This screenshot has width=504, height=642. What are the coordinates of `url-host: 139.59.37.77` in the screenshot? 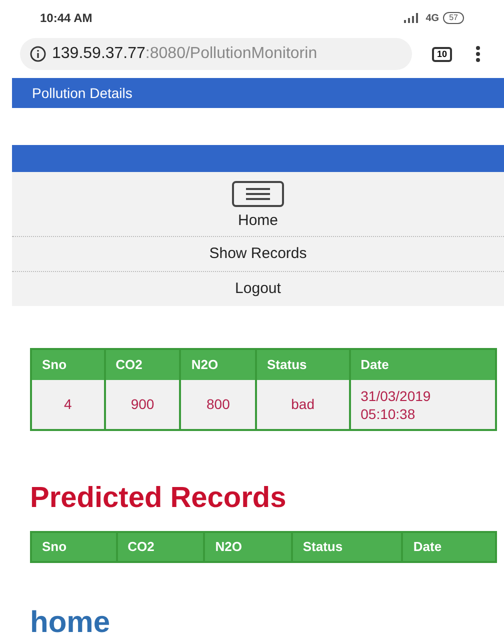 It's located at (99, 53).